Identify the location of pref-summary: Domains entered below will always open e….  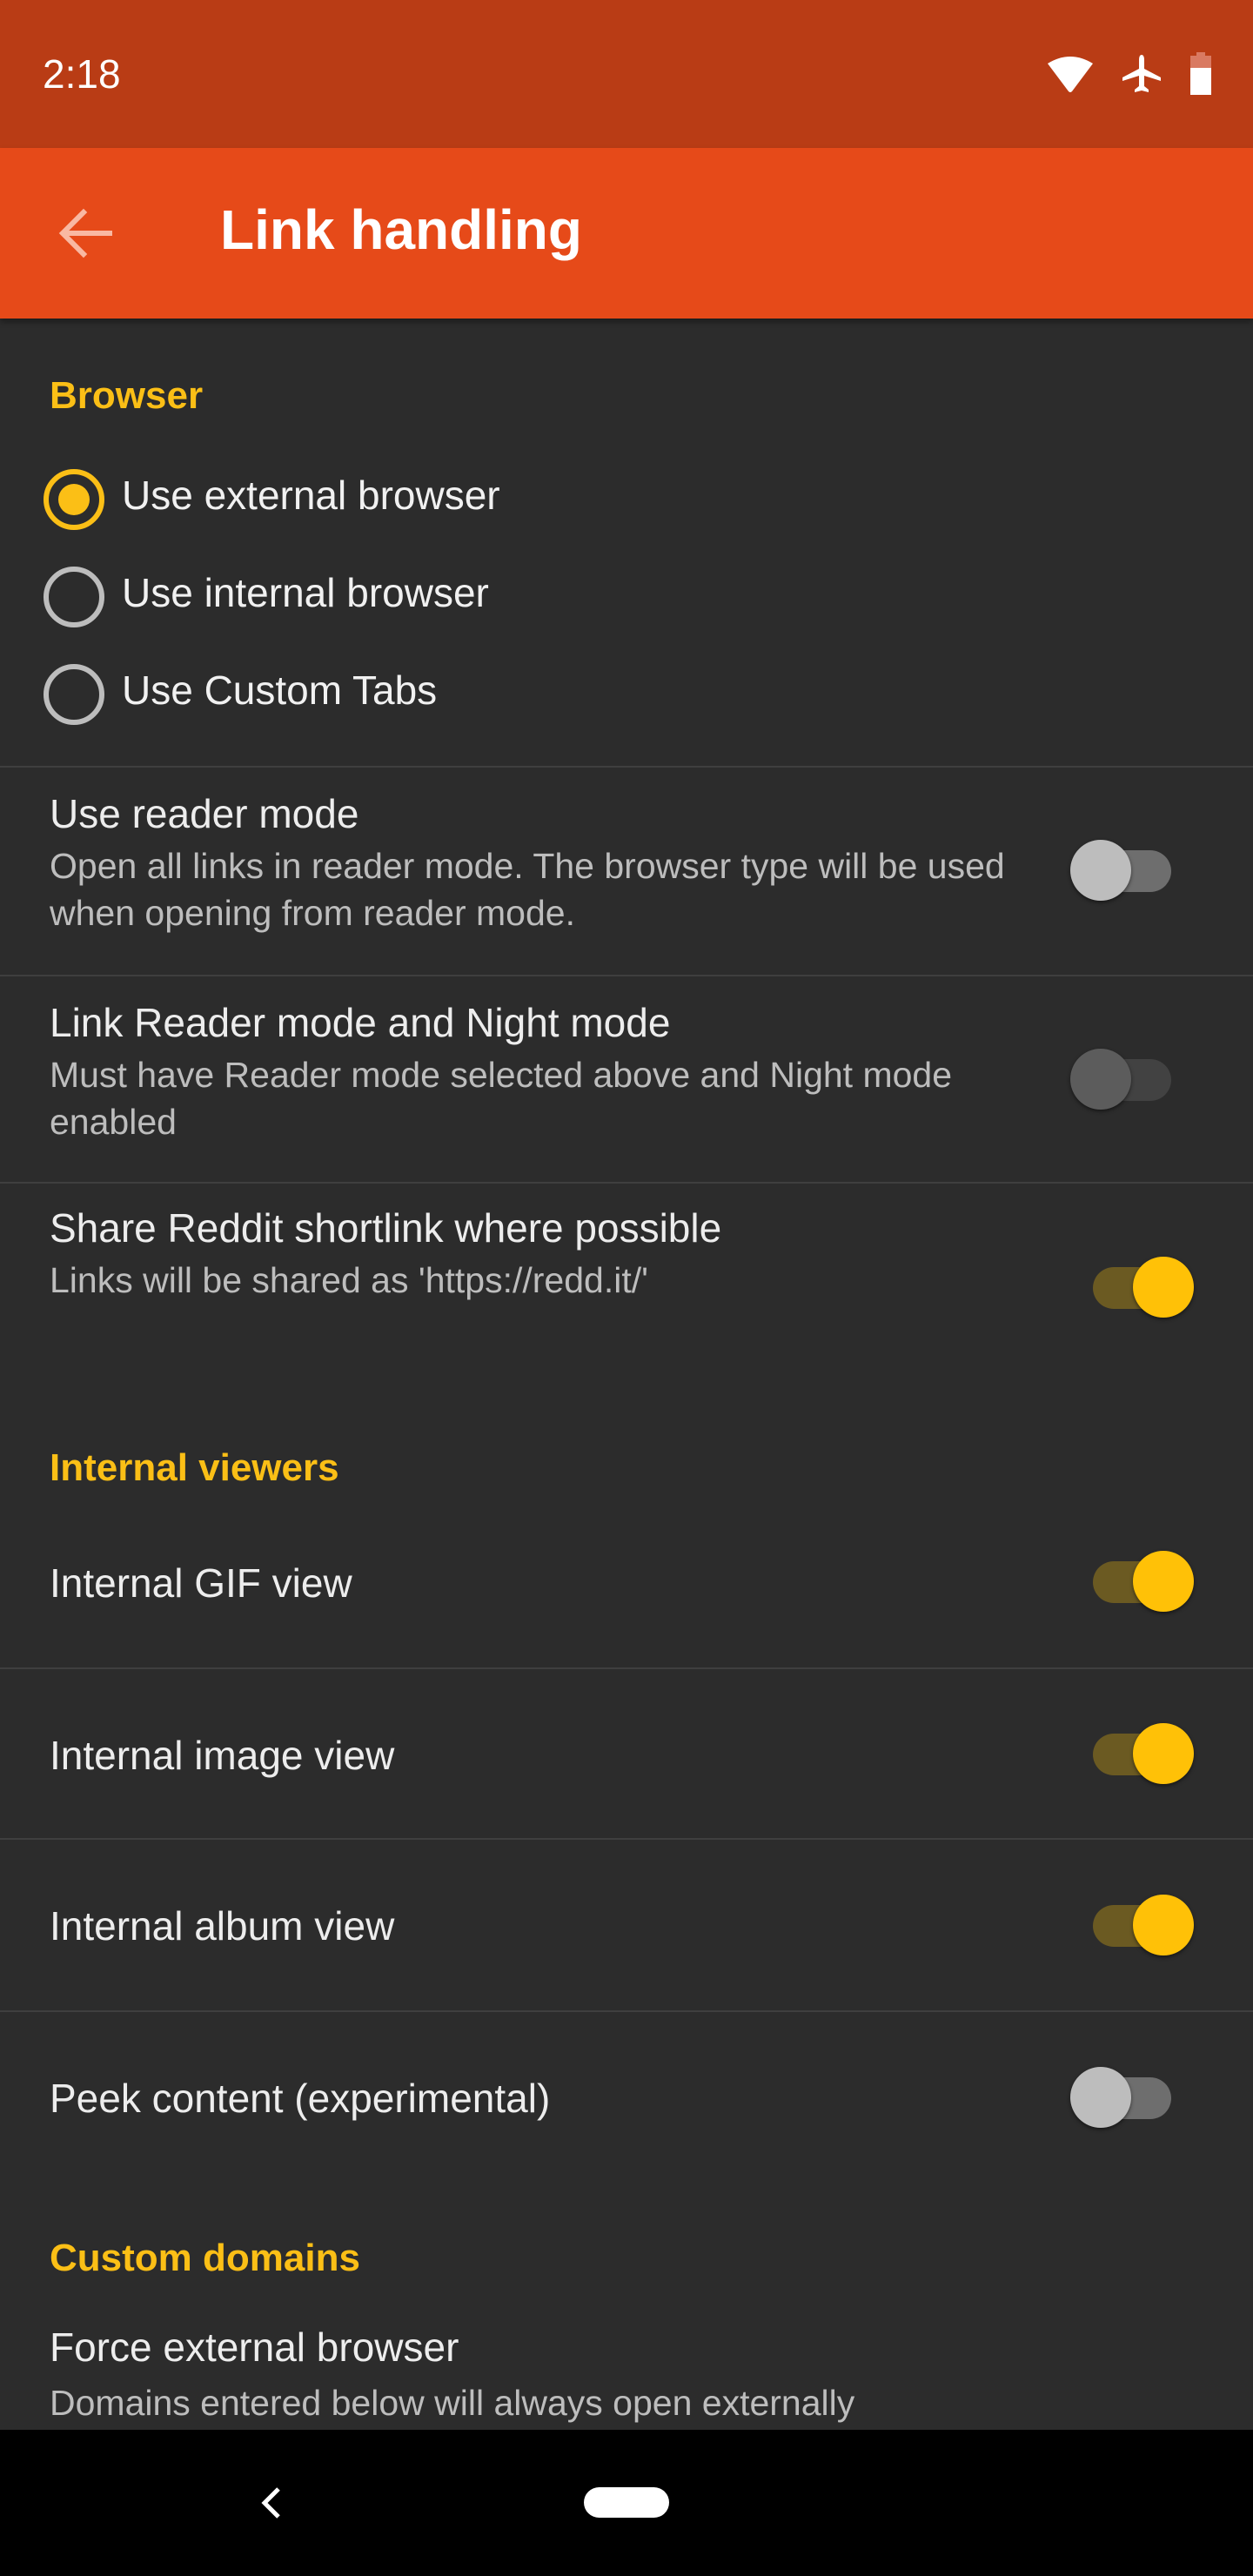
(453, 2403).